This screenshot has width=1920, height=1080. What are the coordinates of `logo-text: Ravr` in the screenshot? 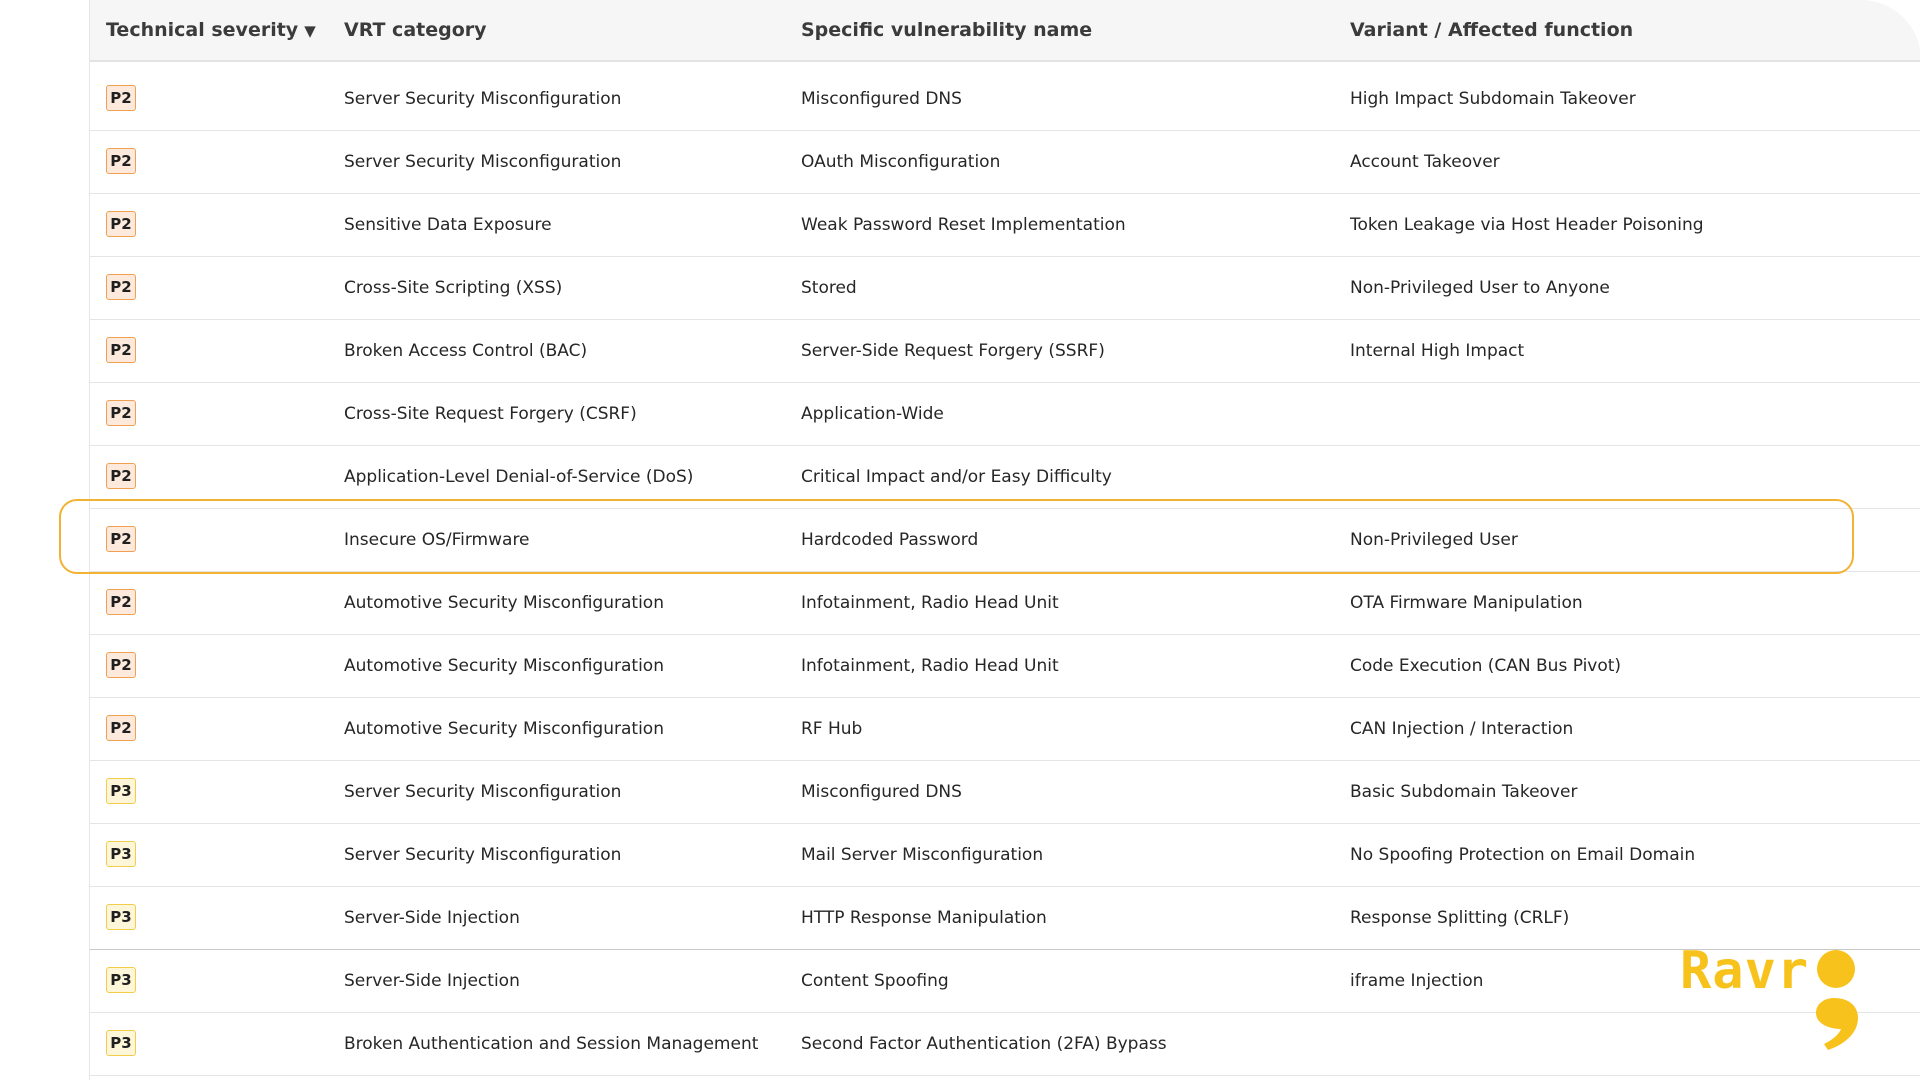 It's located at (1745, 971).